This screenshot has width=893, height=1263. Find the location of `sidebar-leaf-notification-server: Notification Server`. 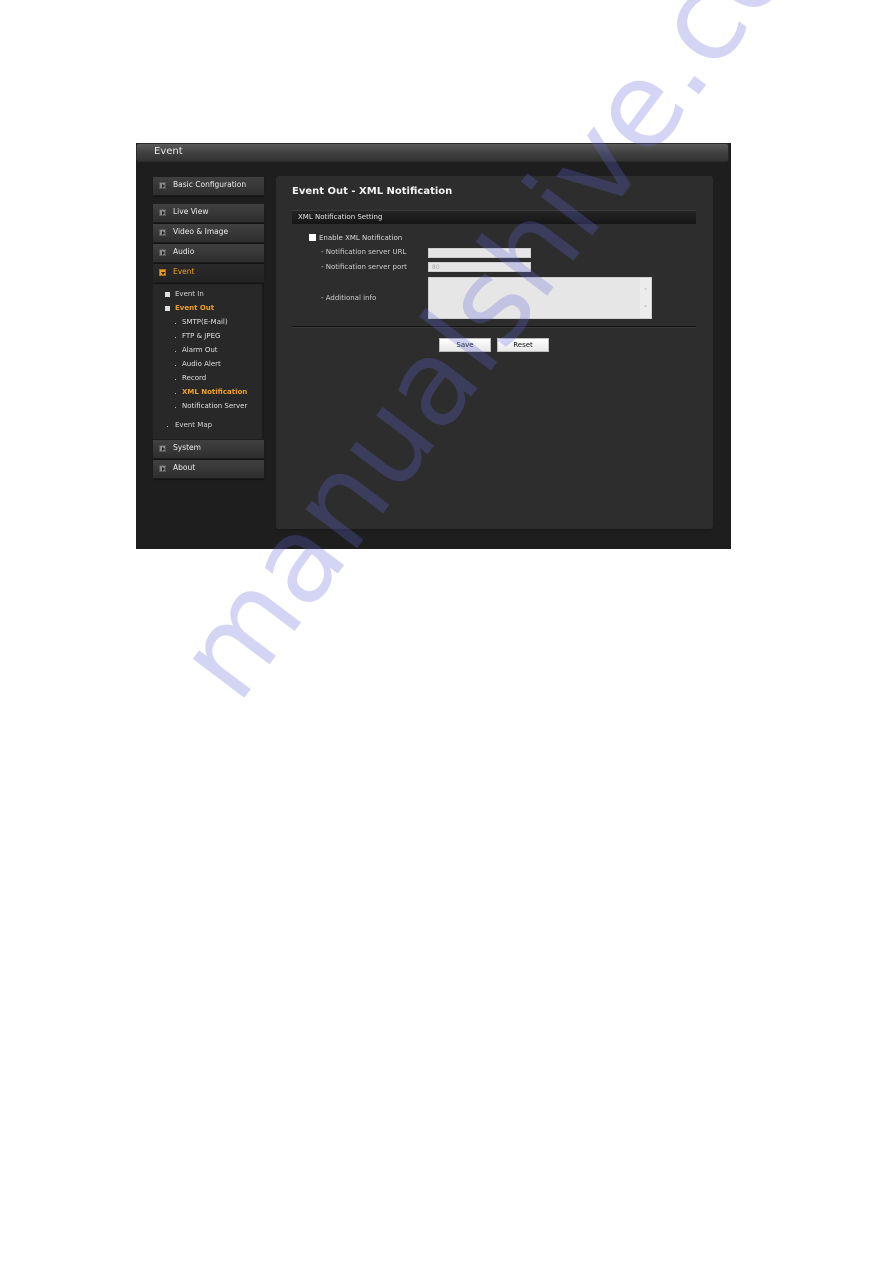

sidebar-leaf-notification-server: Notification Server is located at coordinates (207, 407).